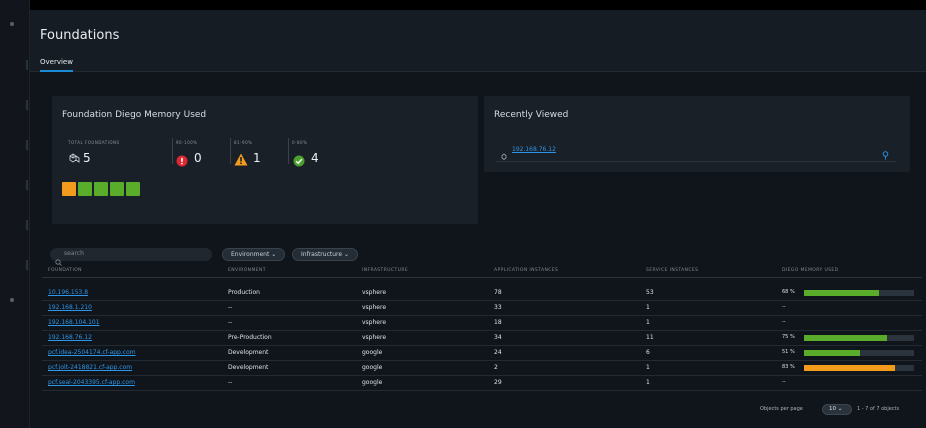 Image resolution: width=926 pixels, height=428 pixels. Describe the element at coordinates (788, 292) in the screenshot. I see `memory-percent: 68 %` at that location.